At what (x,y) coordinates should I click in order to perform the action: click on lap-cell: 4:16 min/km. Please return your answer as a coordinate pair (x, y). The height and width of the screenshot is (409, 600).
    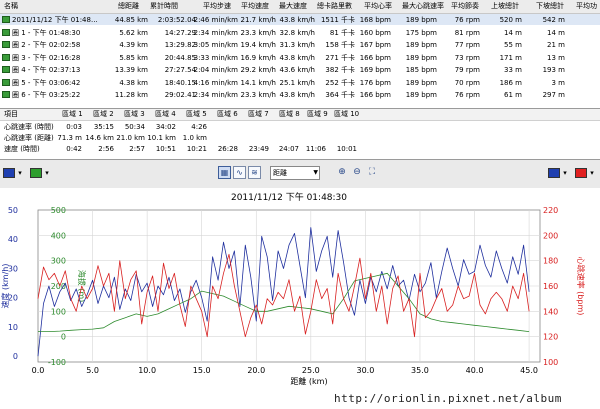
    Looking at the image, I should click on (215, 82).